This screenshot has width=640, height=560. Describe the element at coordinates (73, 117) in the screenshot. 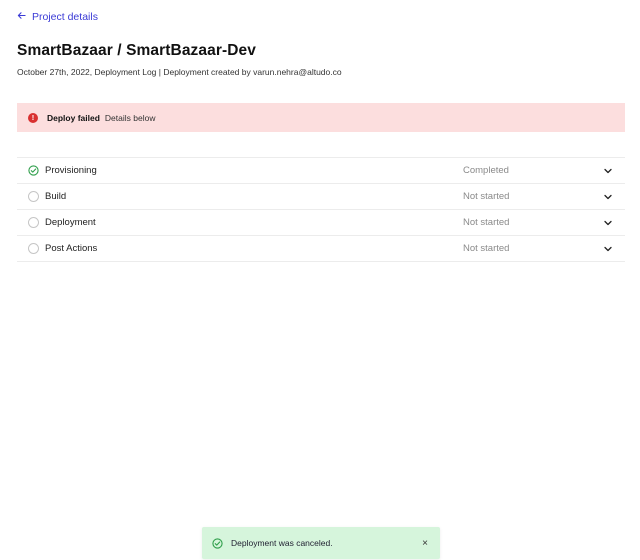

I see `alert-title: Deploy failed` at that location.